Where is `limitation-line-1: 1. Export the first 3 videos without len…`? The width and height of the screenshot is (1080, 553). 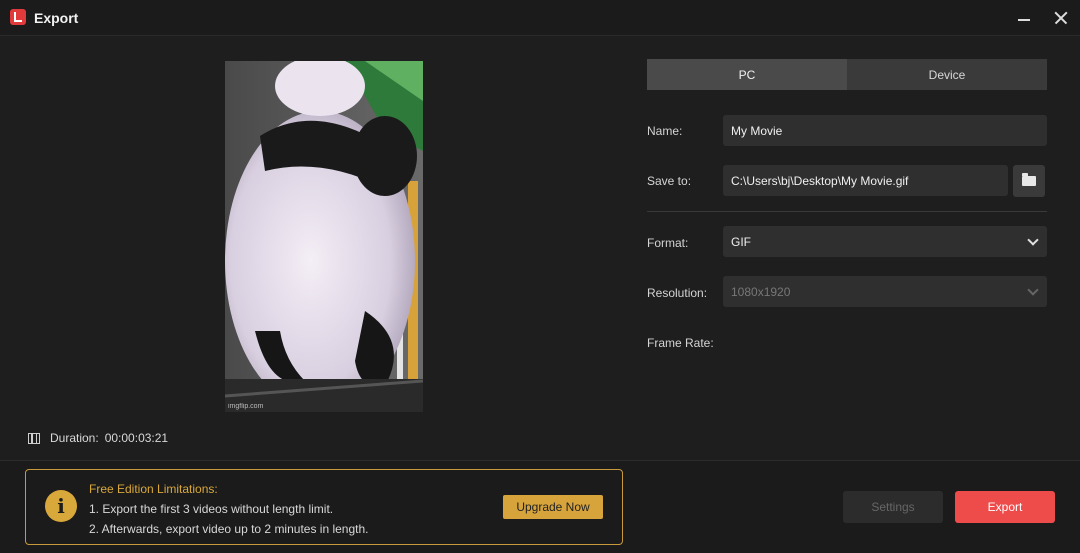 limitation-line-1: 1. Export the first 3 videos without len… is located at coordinates (211, 509).